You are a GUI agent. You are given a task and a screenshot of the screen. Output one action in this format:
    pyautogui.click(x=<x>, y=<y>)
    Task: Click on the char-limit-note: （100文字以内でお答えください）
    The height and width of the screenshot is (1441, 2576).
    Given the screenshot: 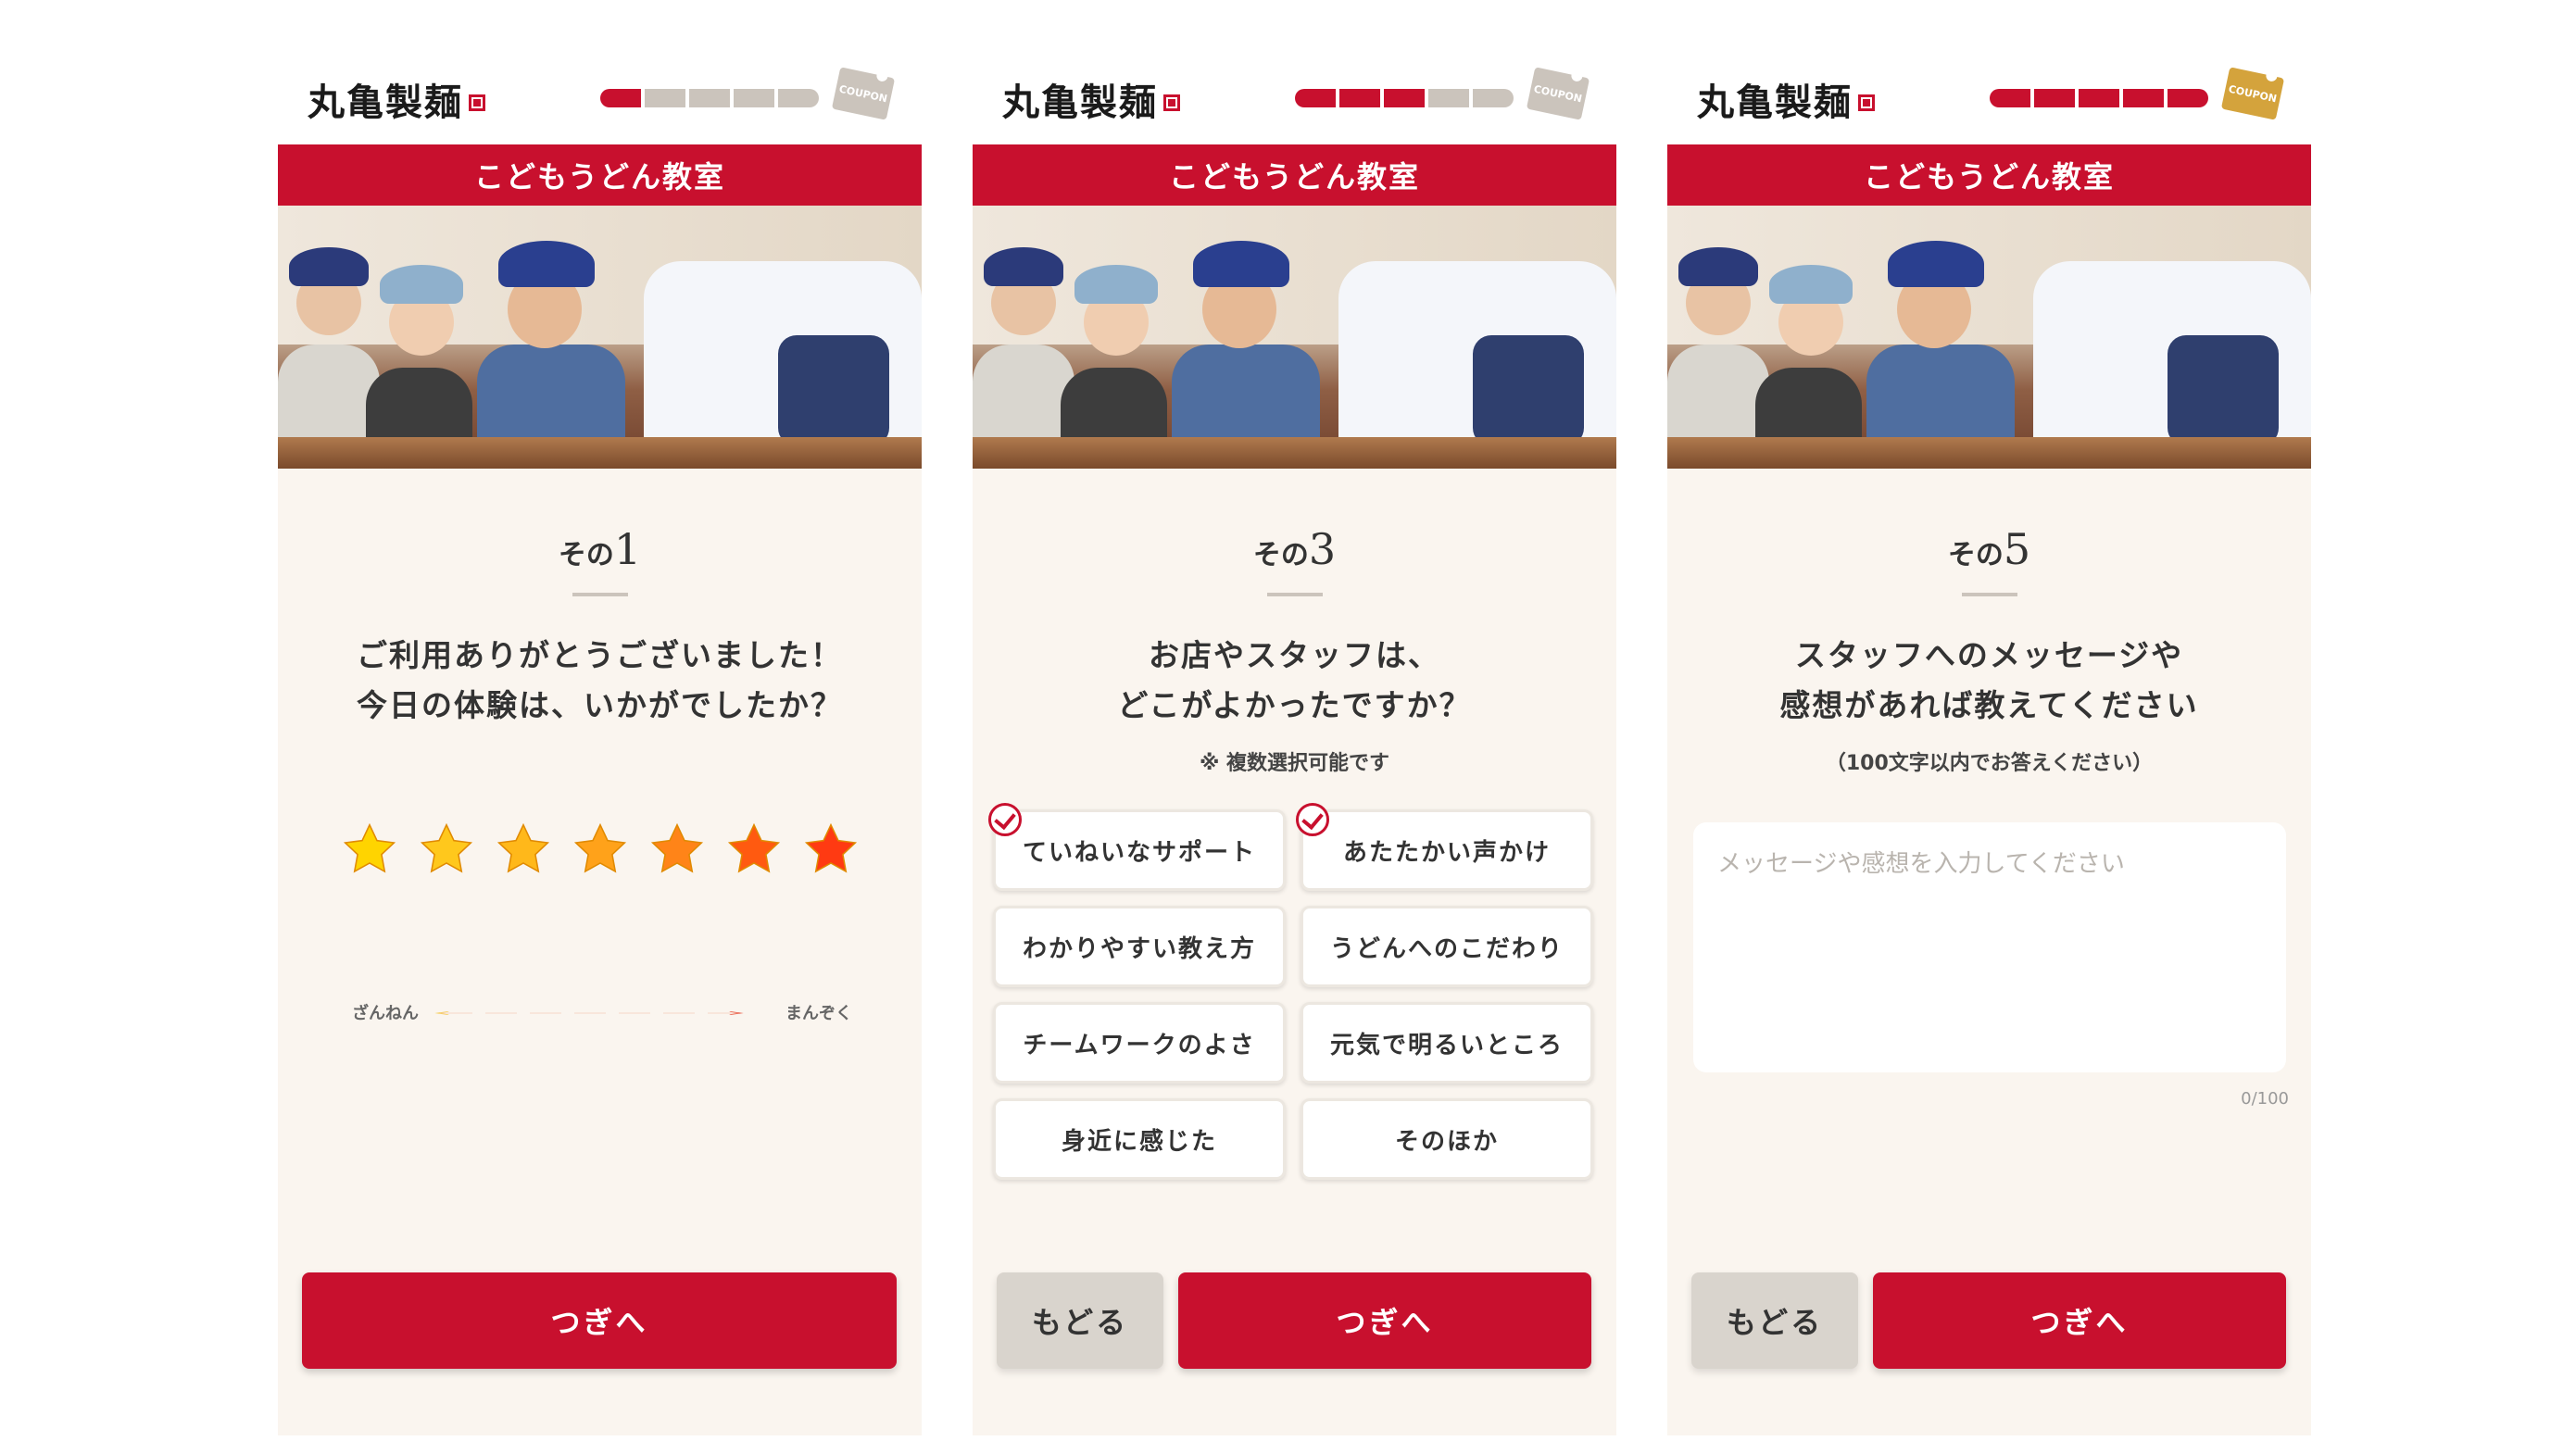 What is the action you would take?
    pyautogui.click(x=1989, y=763)
    